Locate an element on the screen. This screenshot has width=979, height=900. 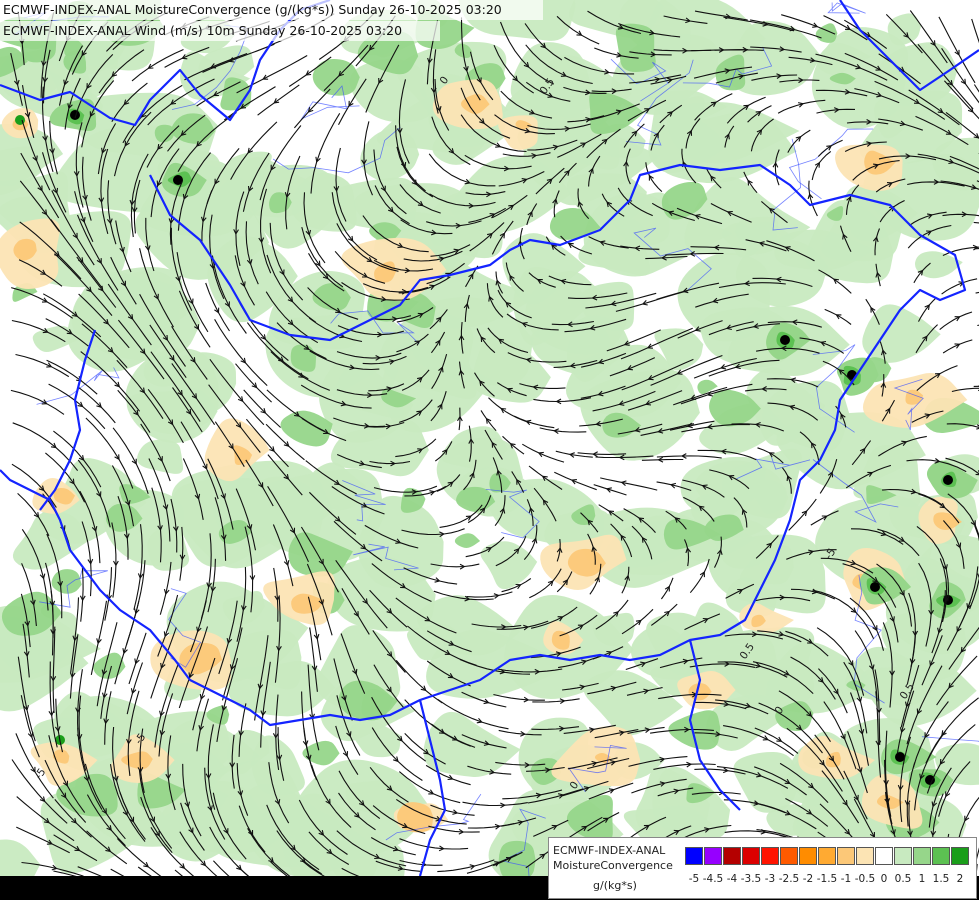
legend-tick-label: -3.5 is located at coordinates (751, 879).